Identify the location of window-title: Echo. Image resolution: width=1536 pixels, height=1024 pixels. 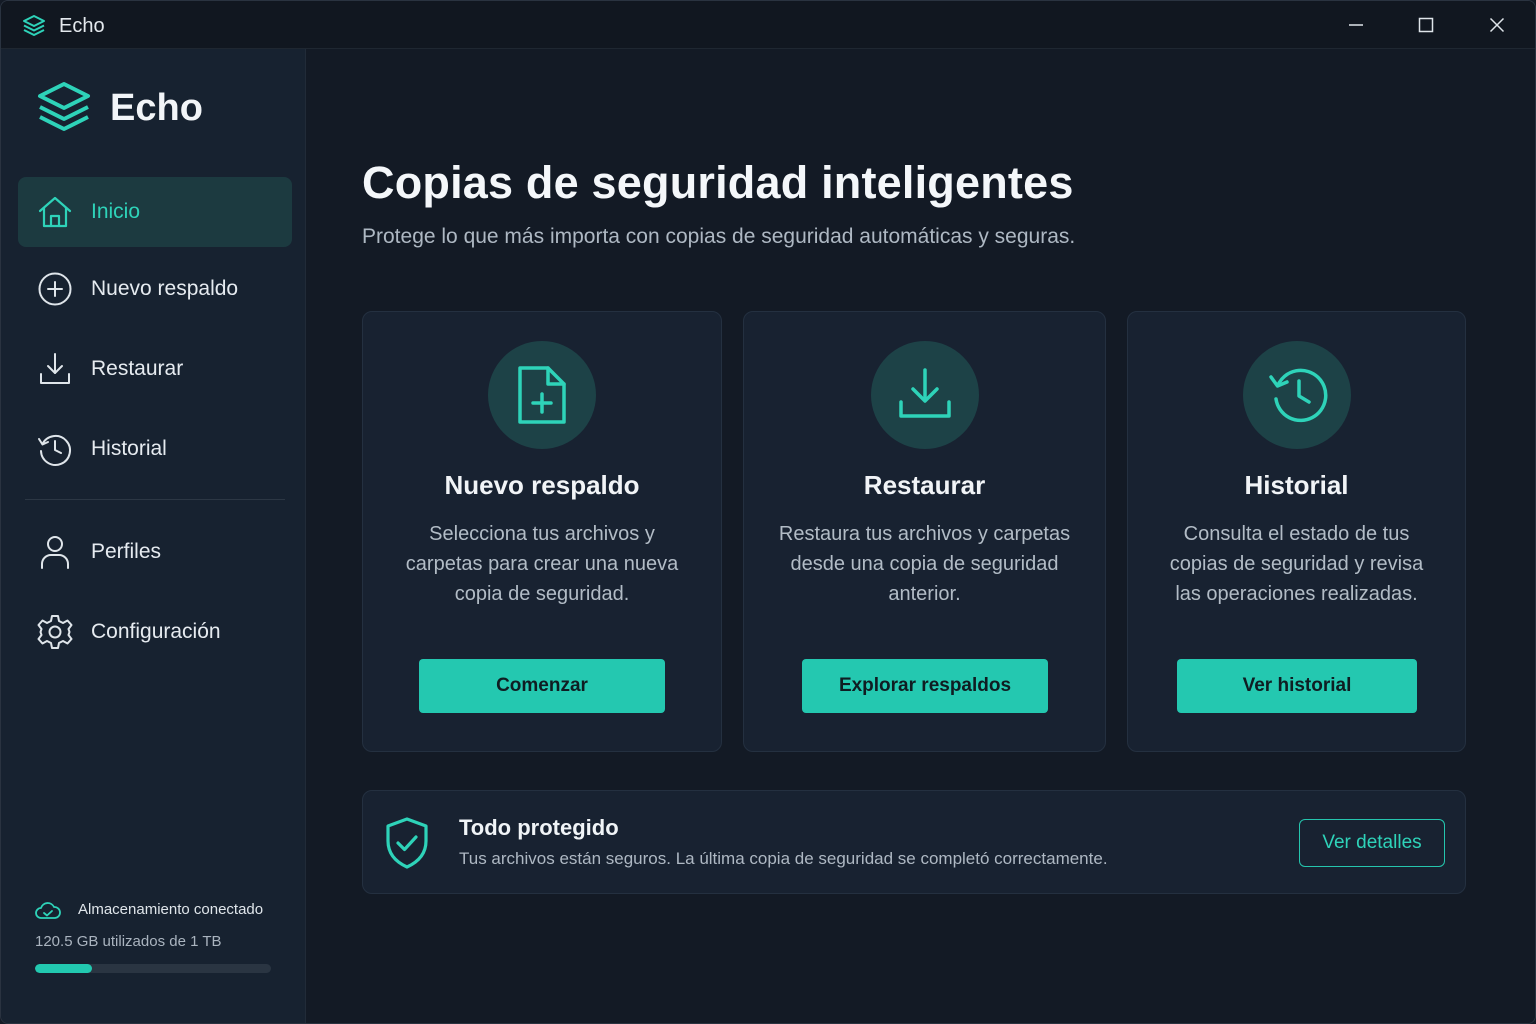
(82, 26).